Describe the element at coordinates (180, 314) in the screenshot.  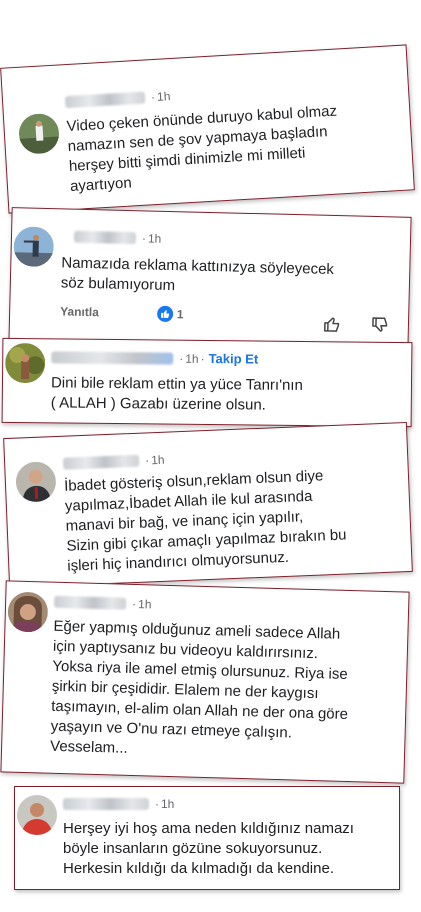
I see `like-count: 1` at that location.